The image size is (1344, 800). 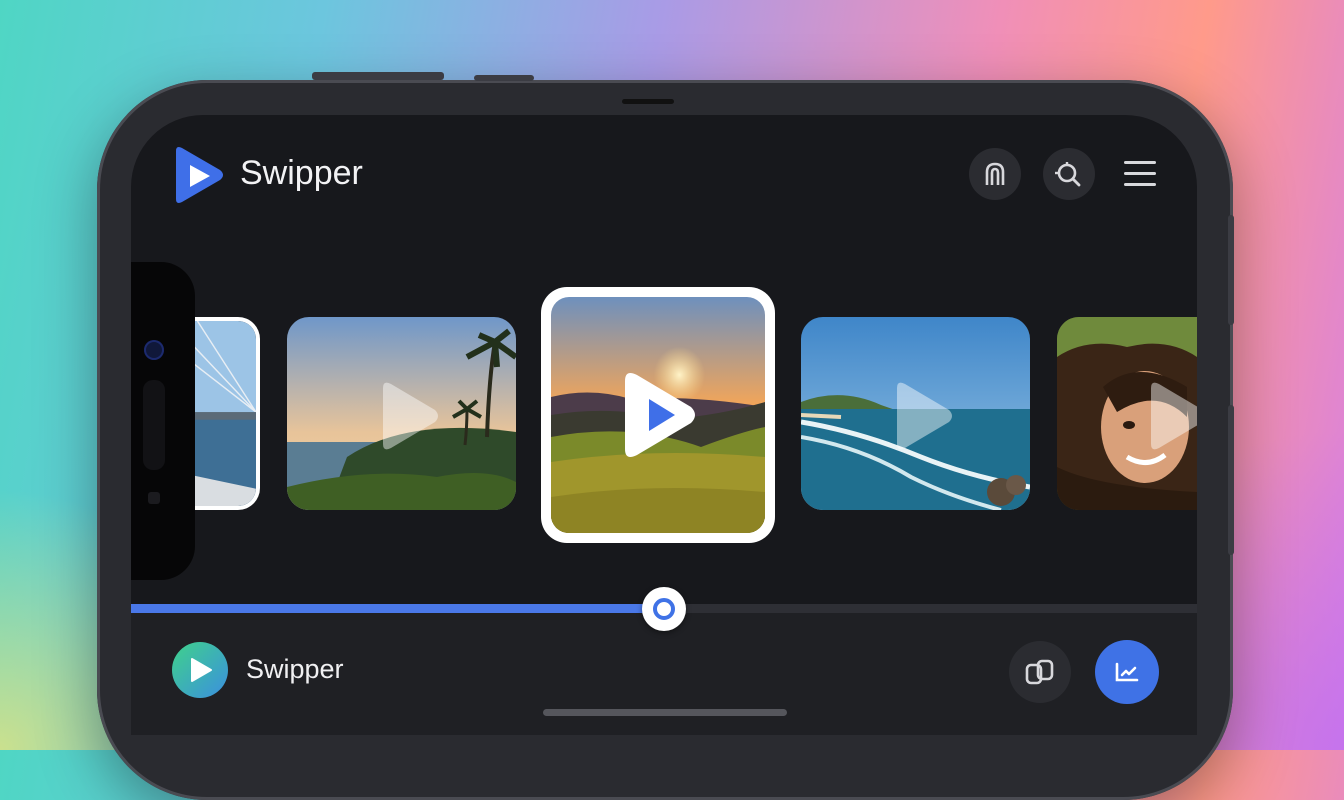 I want to click on phone-side-button, so click(x=1231, y=270).